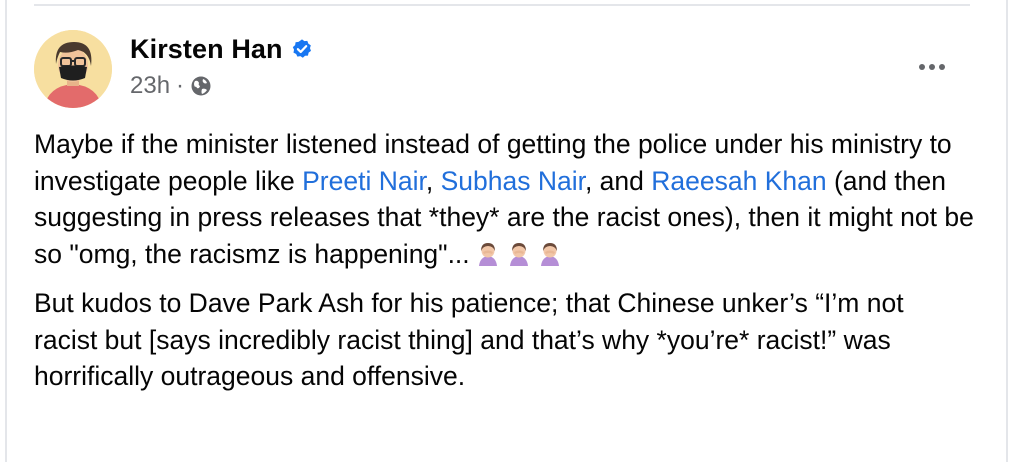  Describe the element at coordinates (150, 86) in the screenshot. I see `post-timestamp: 23h` at that location.